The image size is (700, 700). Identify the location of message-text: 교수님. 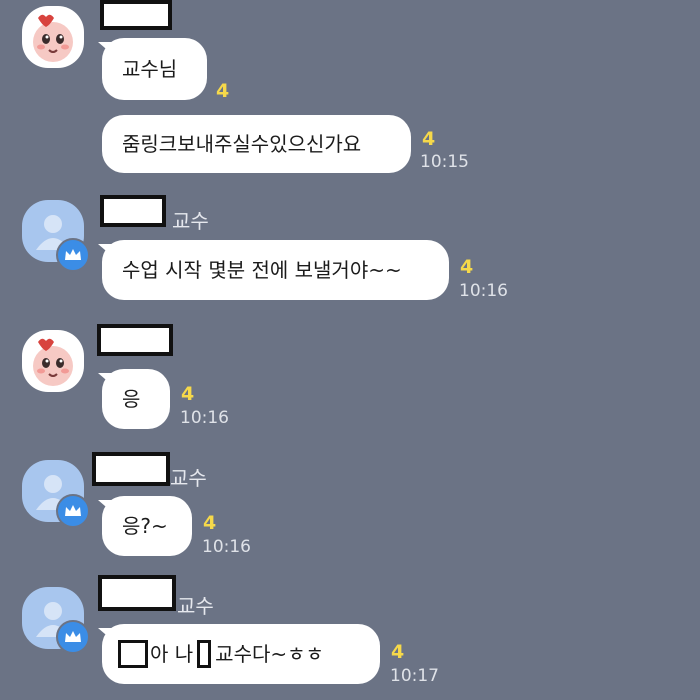
(150, 69).